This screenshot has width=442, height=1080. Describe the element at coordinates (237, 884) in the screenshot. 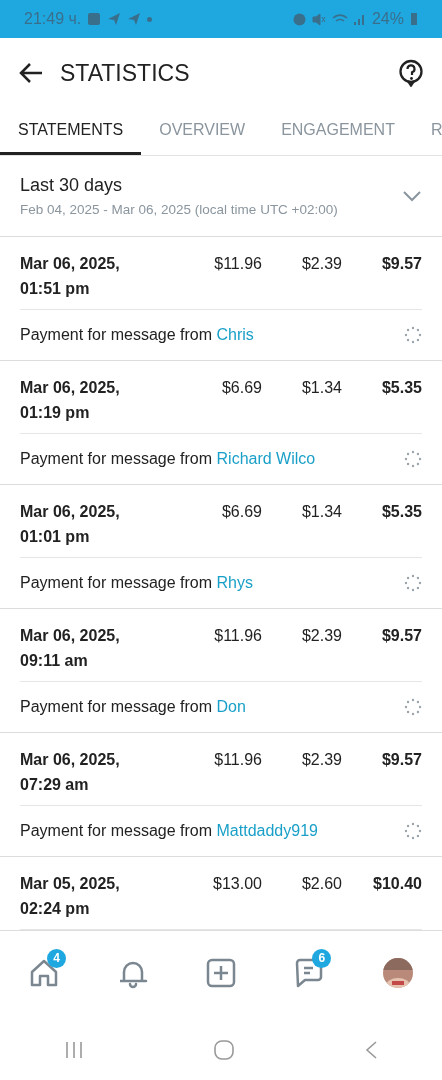

I see `gross-amount: $13.00` at that location.